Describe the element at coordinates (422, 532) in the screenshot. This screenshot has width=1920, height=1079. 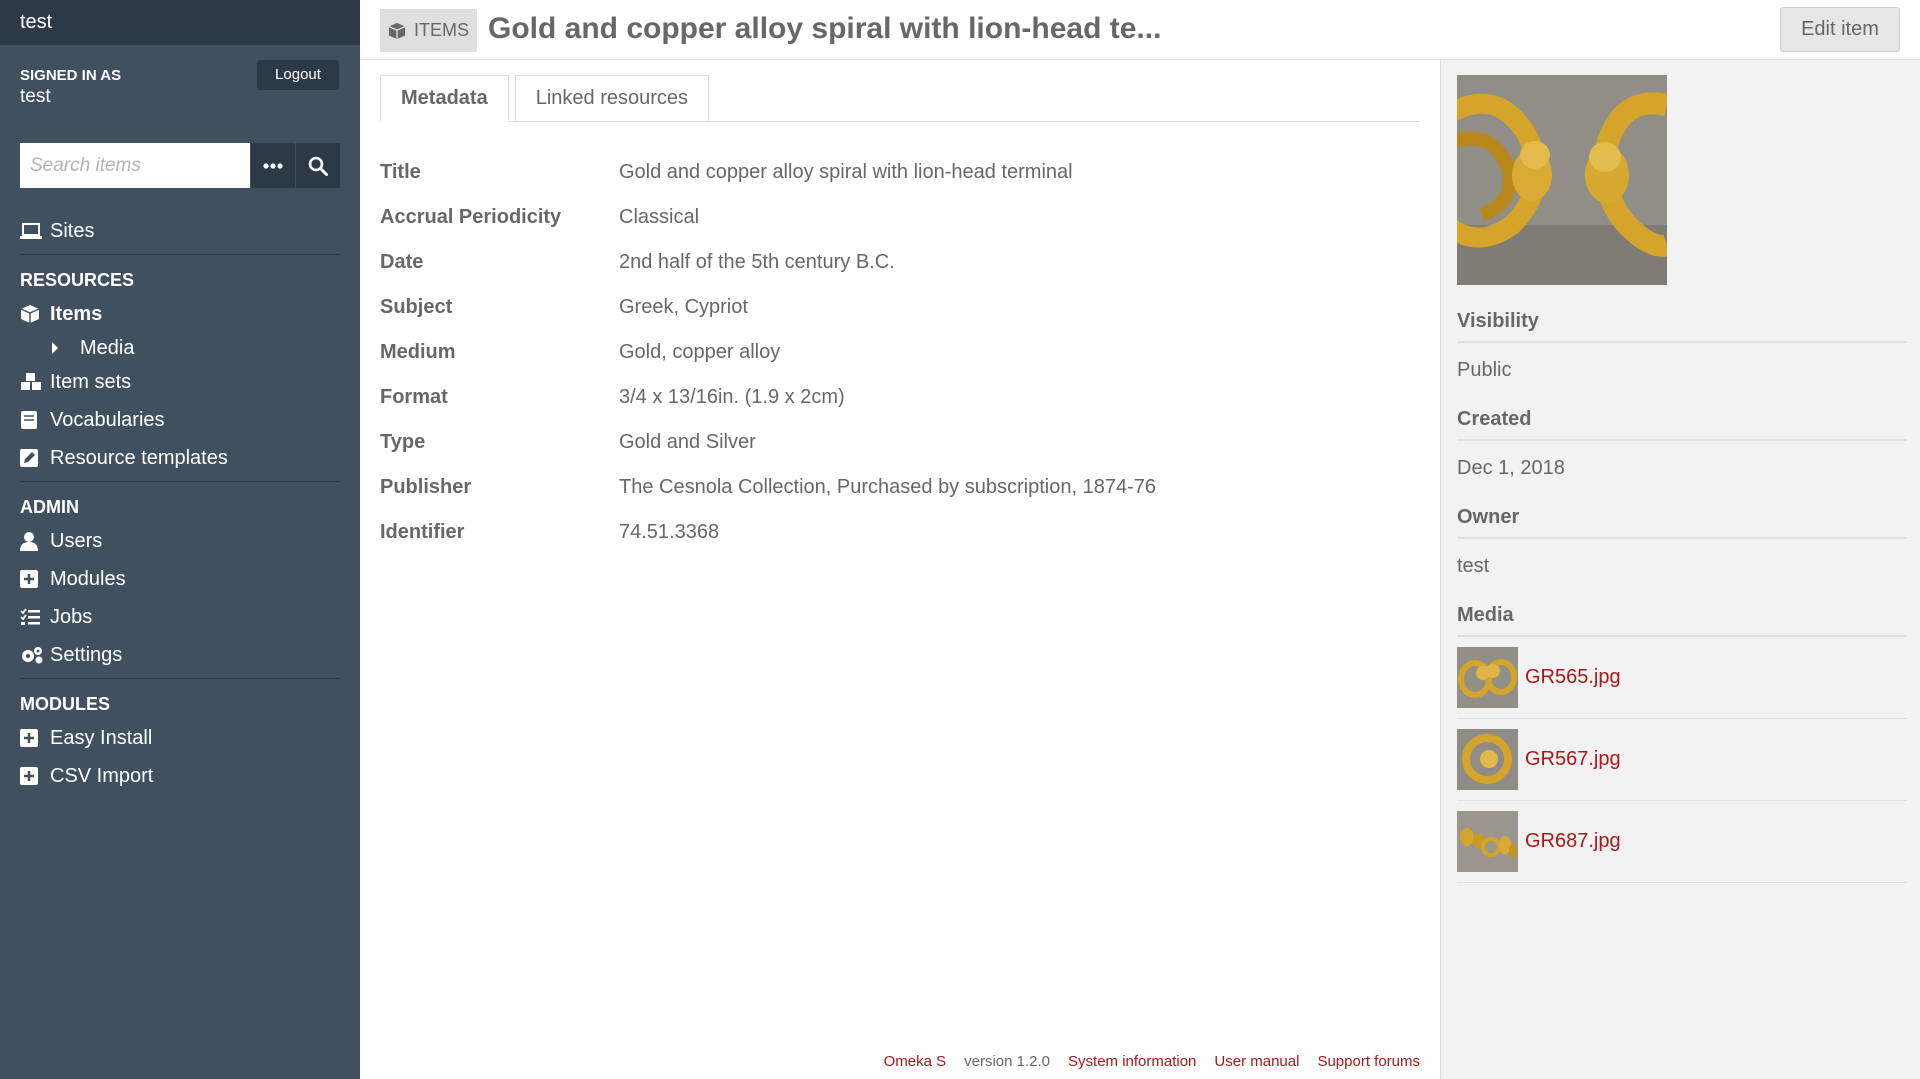
I see `property-name: Identifier` at that location.